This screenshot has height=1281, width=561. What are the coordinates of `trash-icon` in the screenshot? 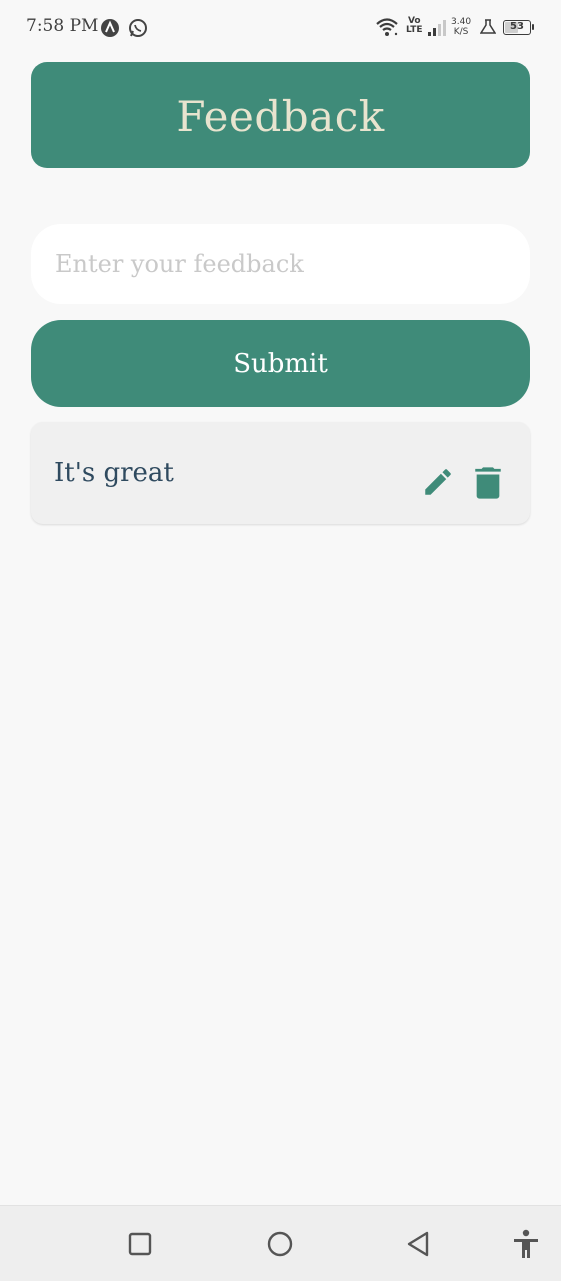 It's located at (488, 483).